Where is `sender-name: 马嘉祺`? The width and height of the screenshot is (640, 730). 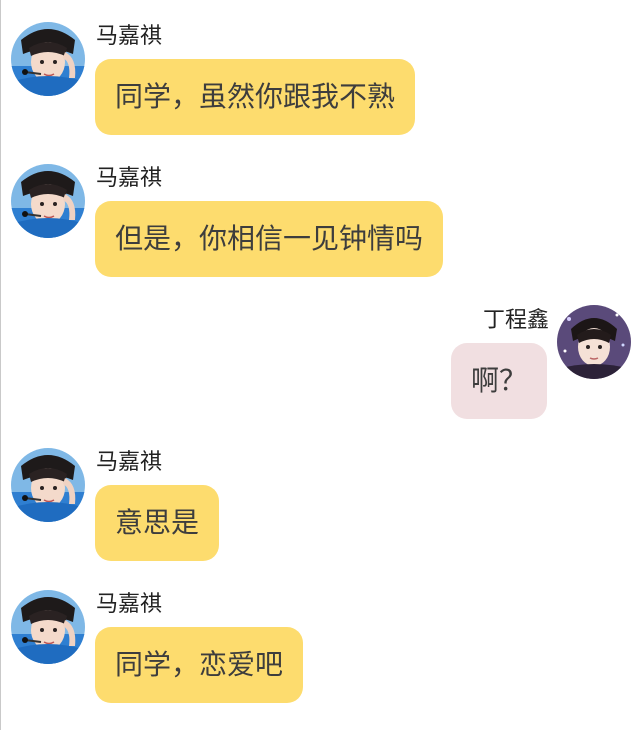
sender-name: 马嘉祺 is located at coordinates (129, 604).